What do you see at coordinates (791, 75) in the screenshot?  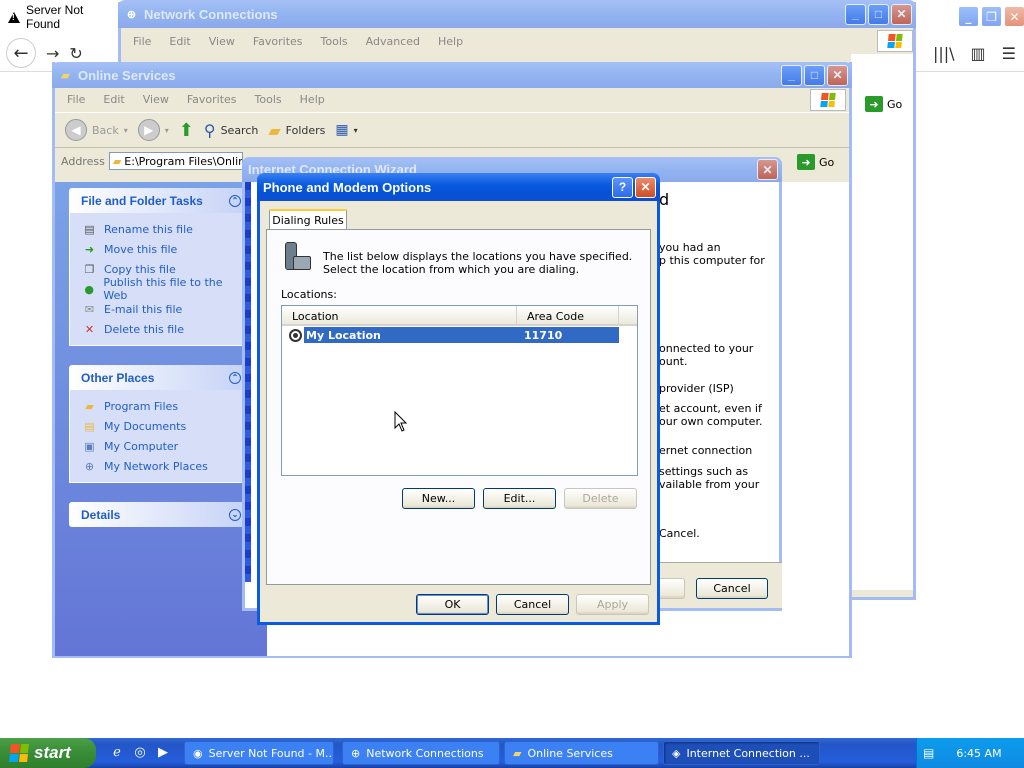 I see `os-minimize-button: _` at bounding box center [791, 75].